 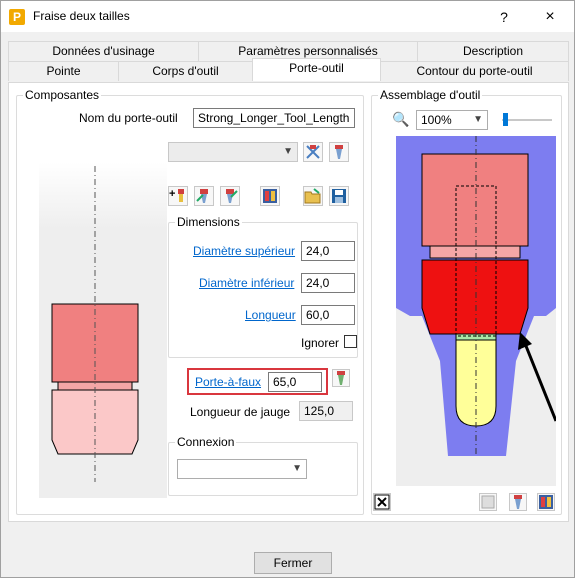 I want to click on tool-library-icon, so click(x=313, y=152).